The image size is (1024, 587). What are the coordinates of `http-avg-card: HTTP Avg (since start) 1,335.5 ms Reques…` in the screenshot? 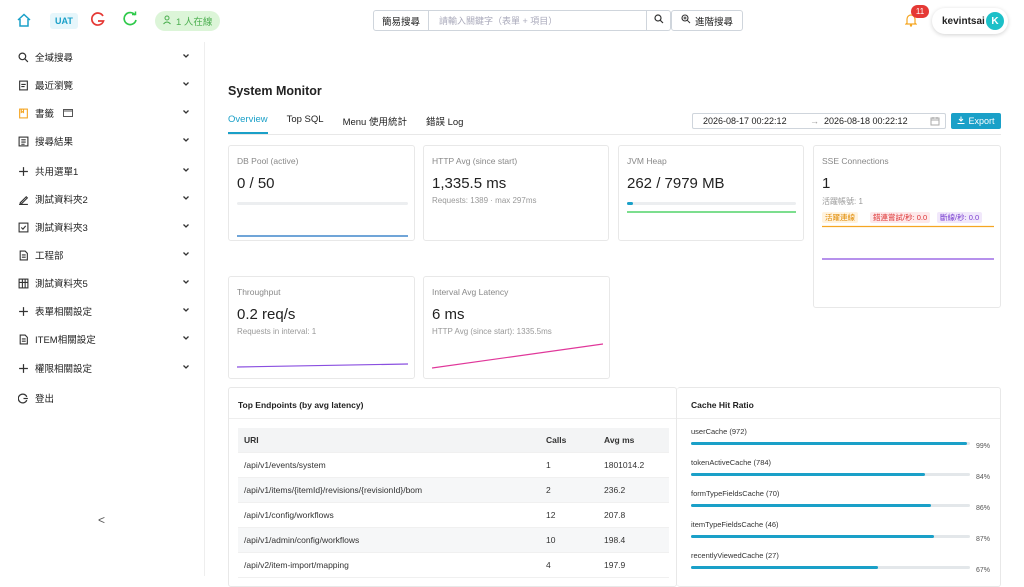 It's located at (516, 193).